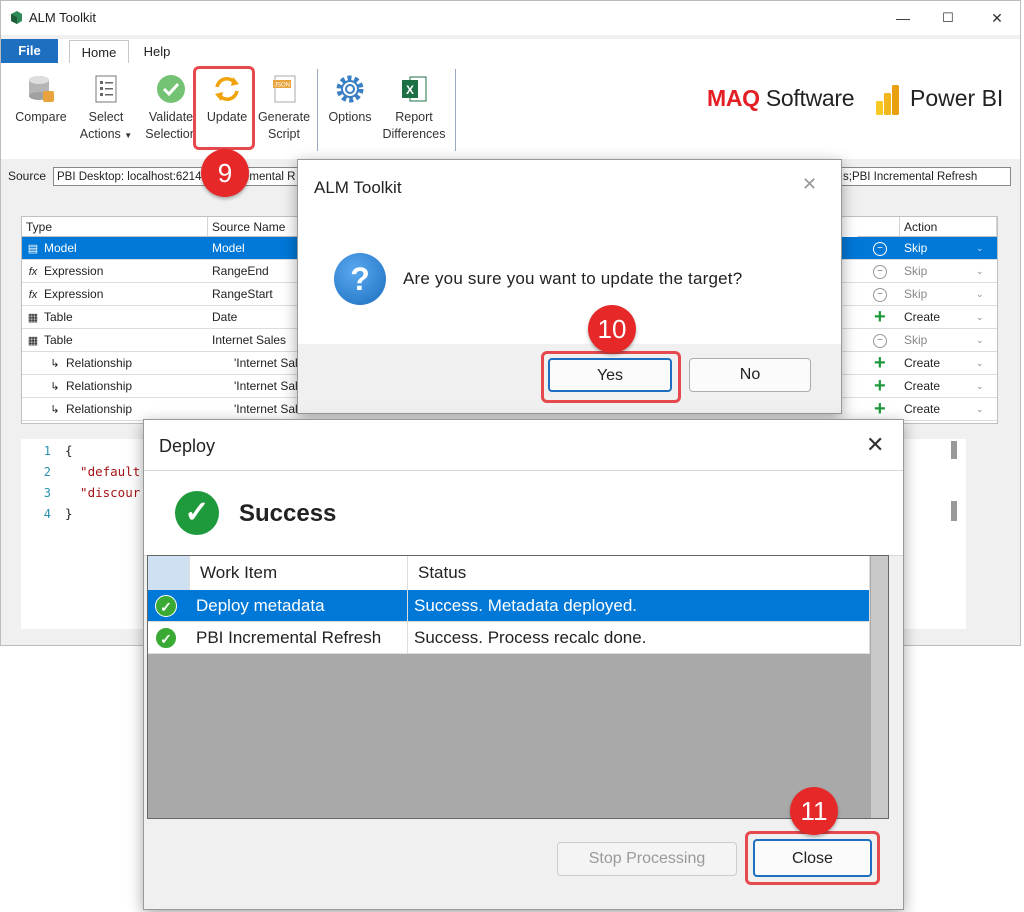 Image resolution: width=1024 pixels, height=912 pixels. I want to click on generate-label: Generate Script, so click(284, 126).